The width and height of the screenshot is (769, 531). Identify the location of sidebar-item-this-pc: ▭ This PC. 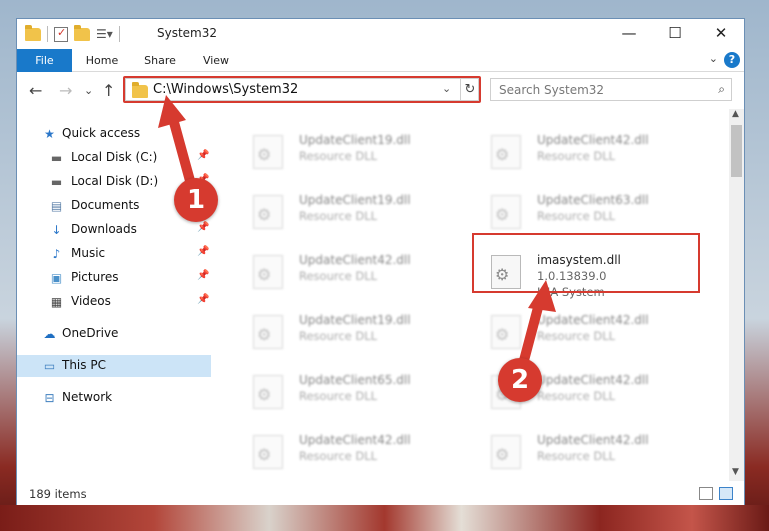
(114, 366).